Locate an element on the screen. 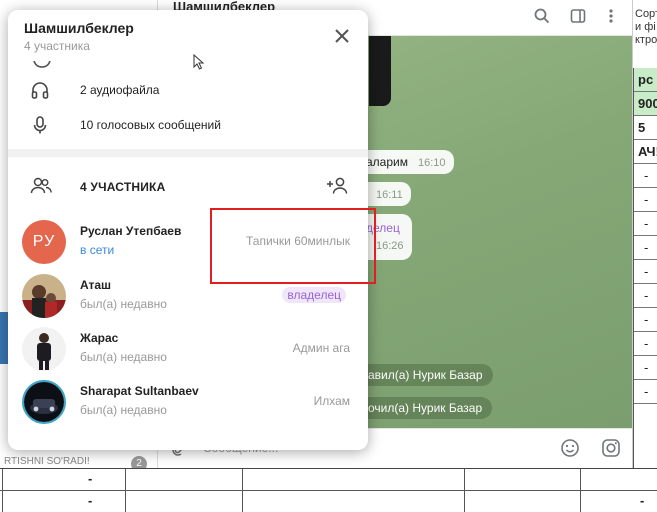 This screenshot has width=657, height=512. sidebar-toggle-icon is located at coordinates (578, 17).